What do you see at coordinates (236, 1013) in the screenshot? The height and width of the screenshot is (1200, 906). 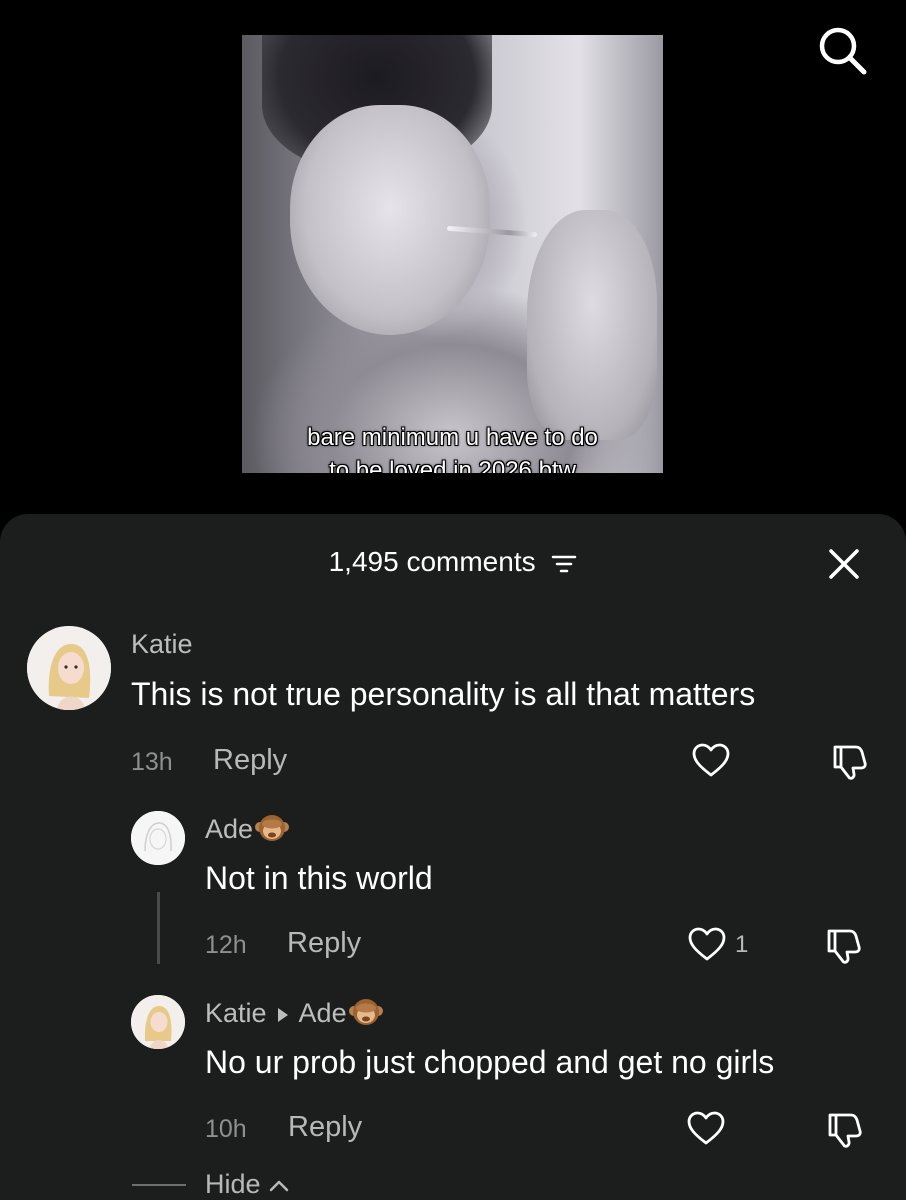 I see `comment-username-text: Katie` at bounding box center [236, 1013].